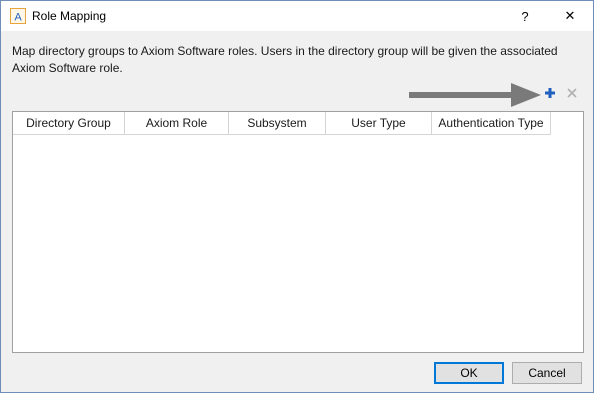 Image resolution: width=594 pixels, height=393 pixels. I want to click on column-header-user-type: User Type, so click(379, 123).